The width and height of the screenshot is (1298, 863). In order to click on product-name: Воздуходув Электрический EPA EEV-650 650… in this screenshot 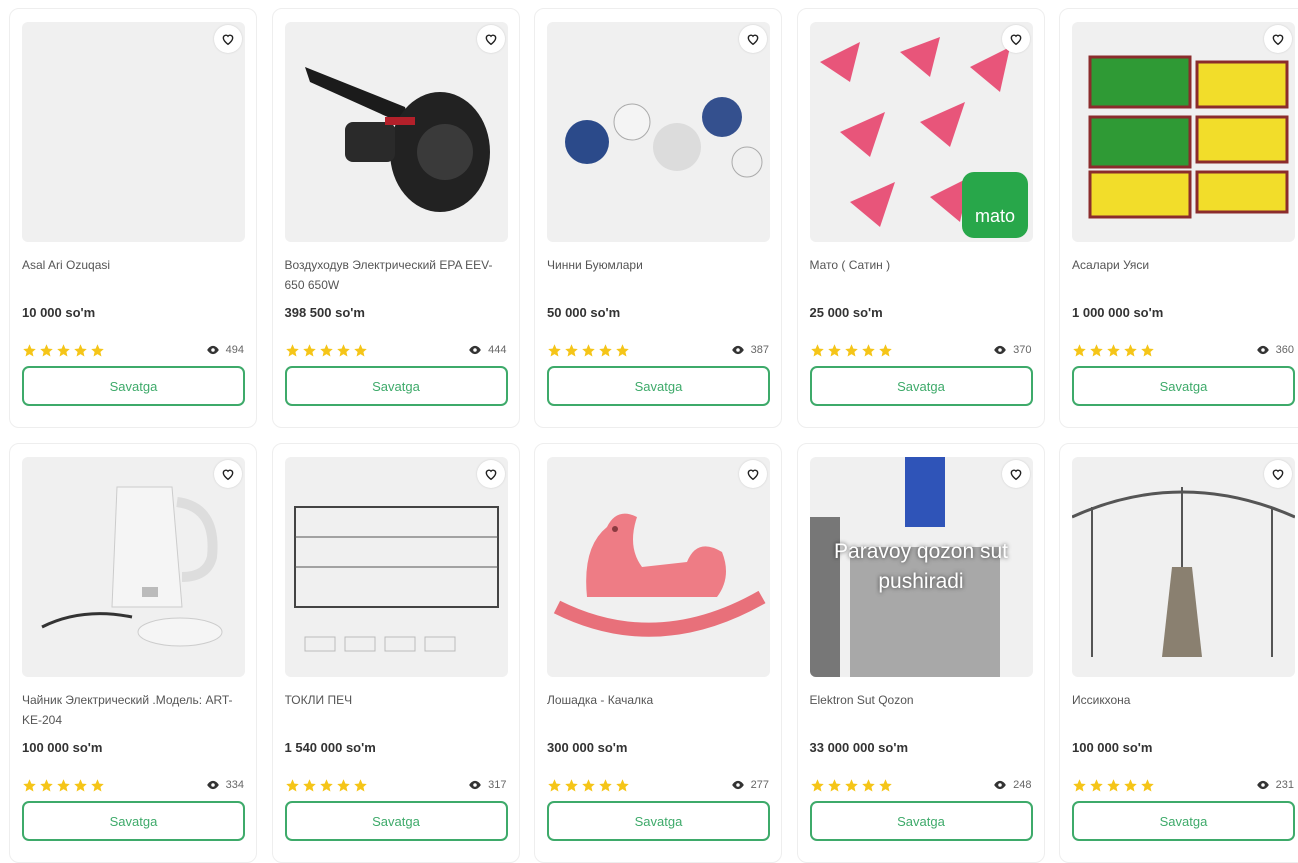, I will do `click(396, 275)`.